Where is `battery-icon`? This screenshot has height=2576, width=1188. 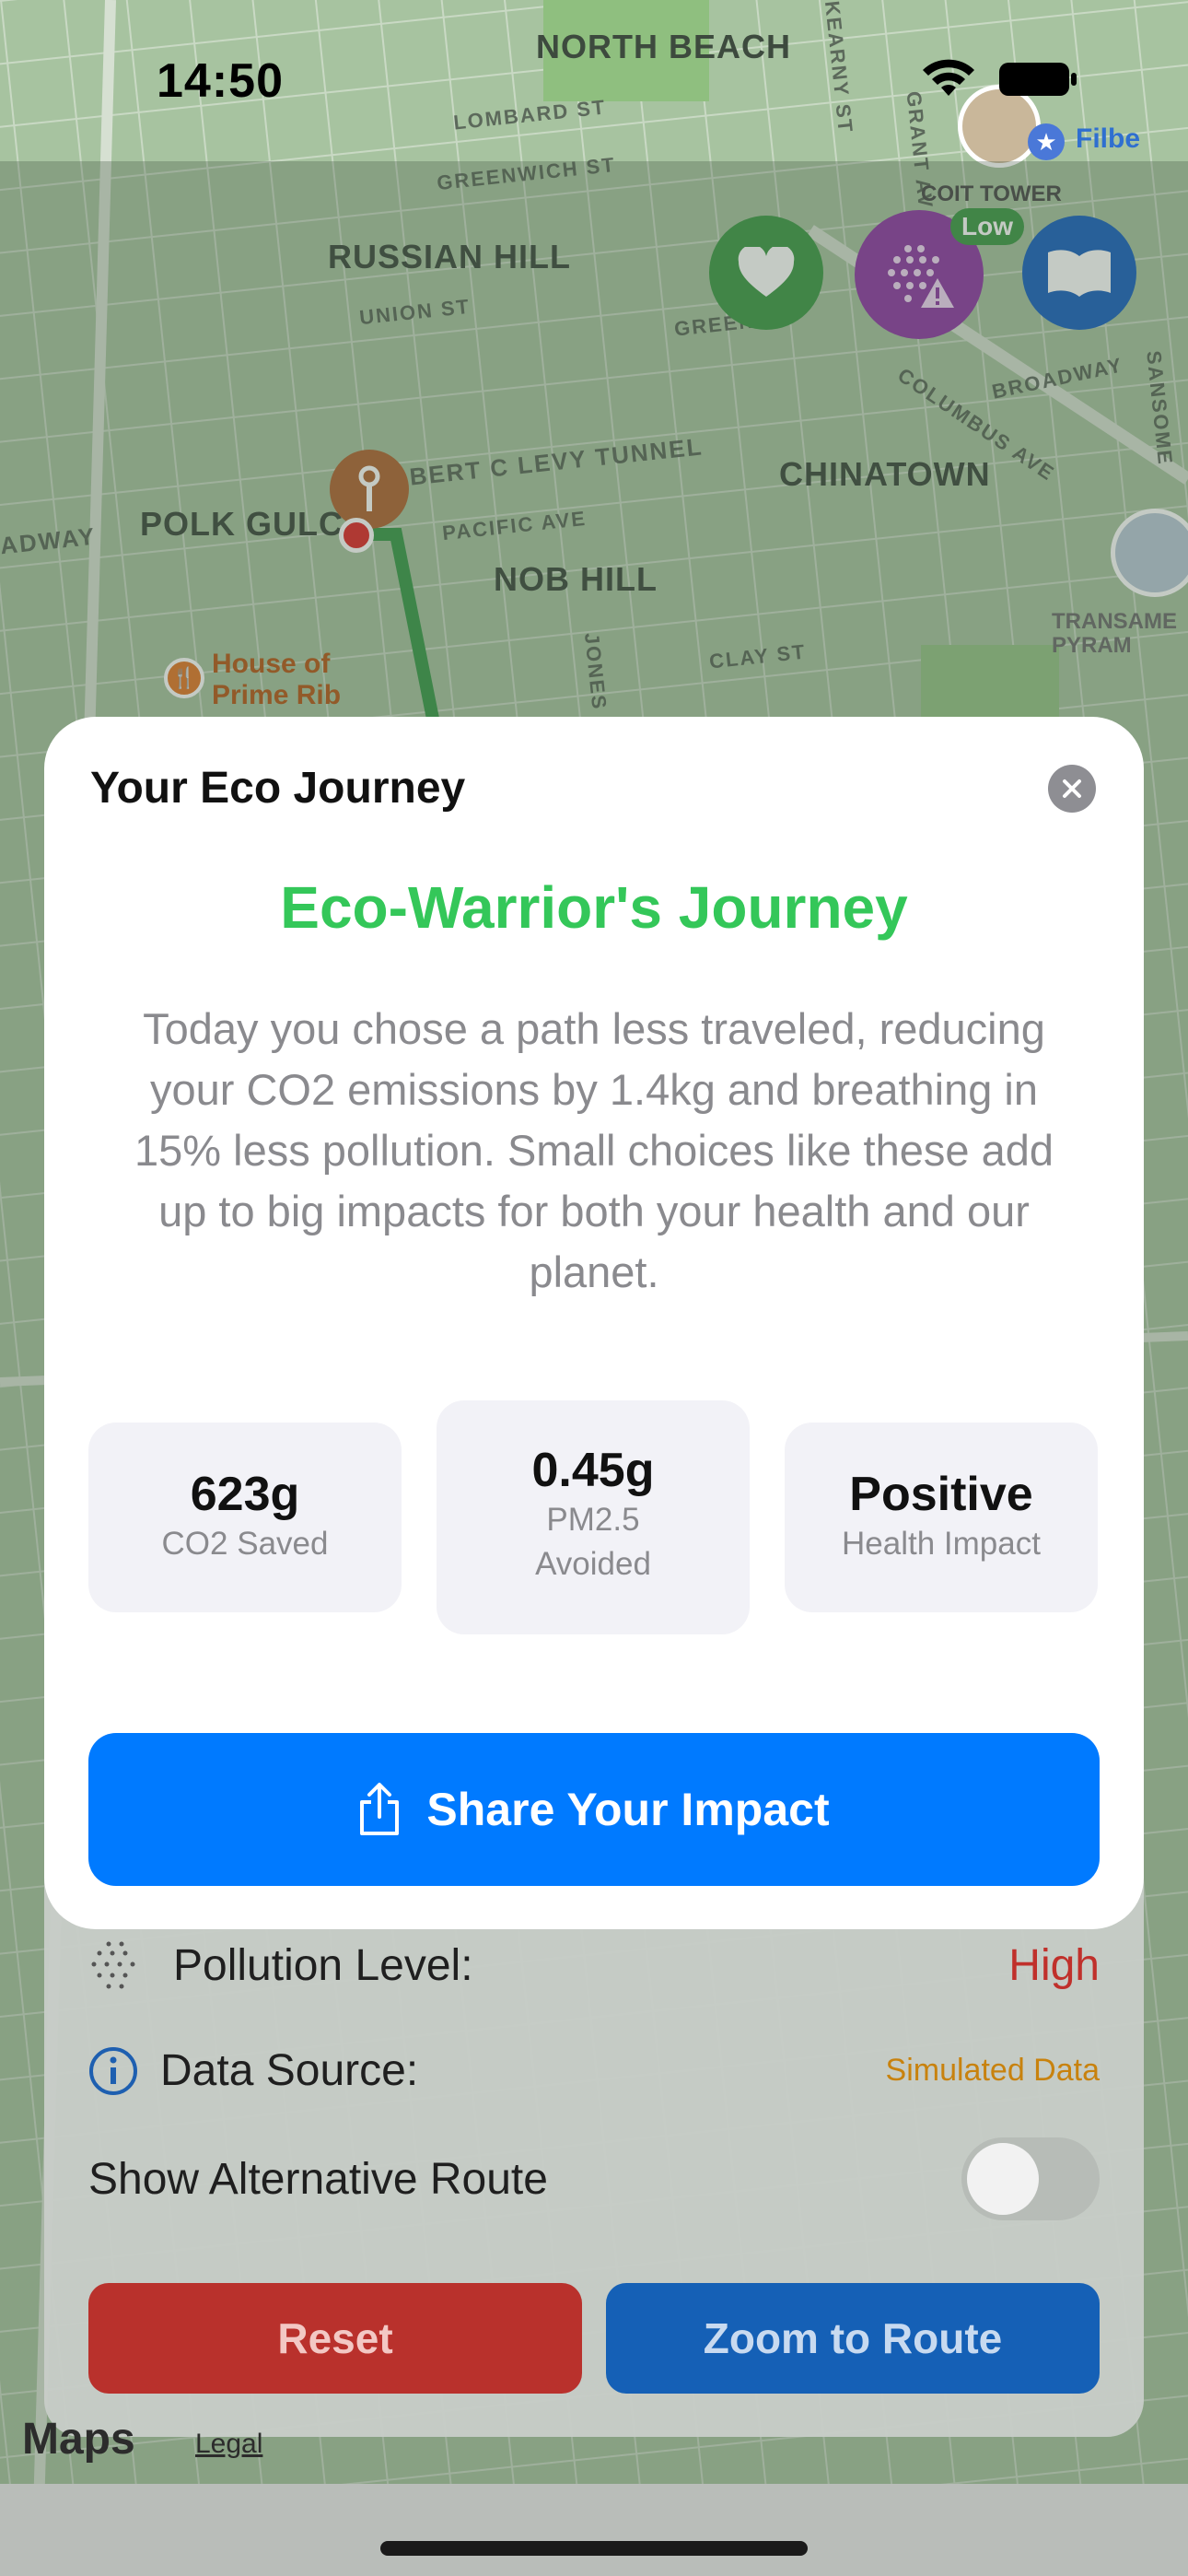 battery-icon is located at coordinates (1038, 79).